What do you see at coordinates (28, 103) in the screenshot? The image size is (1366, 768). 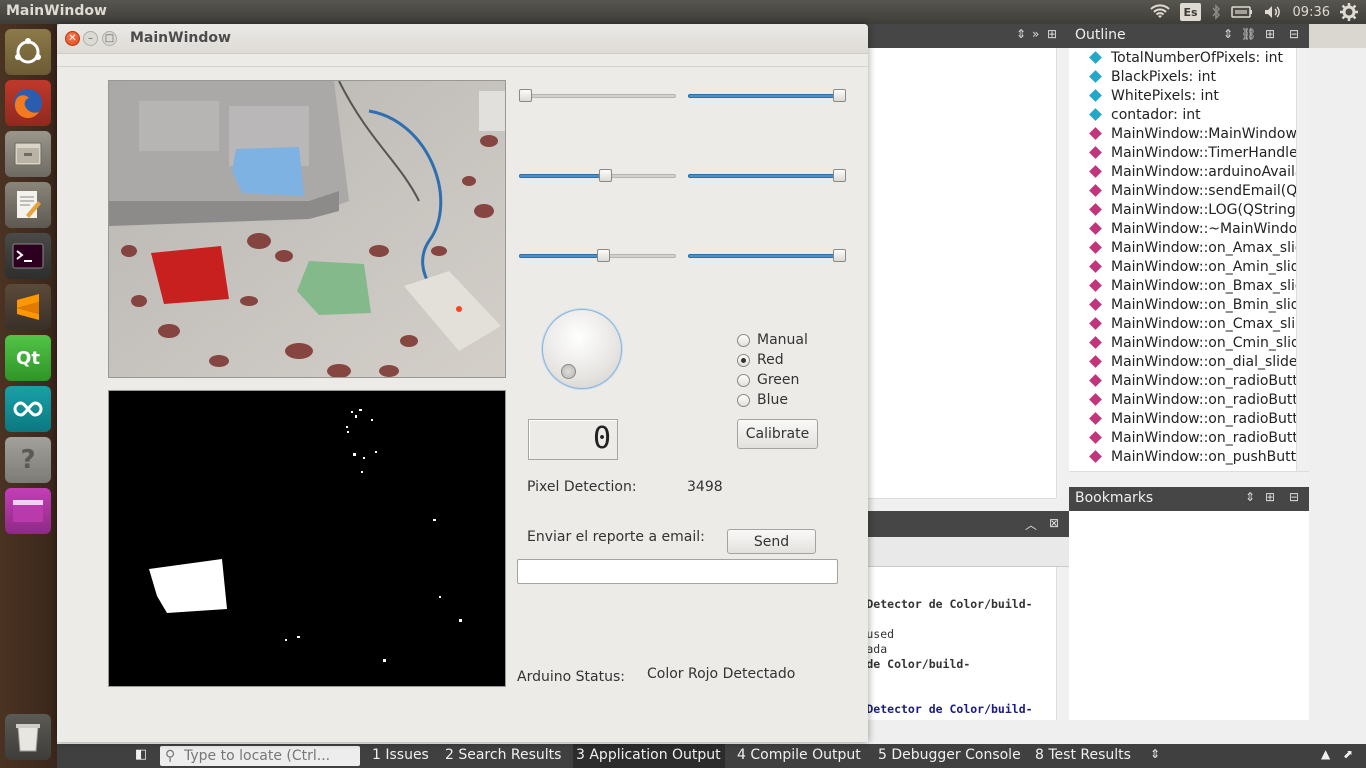 I see `firefox-icon` at bounding box center [28, 103].